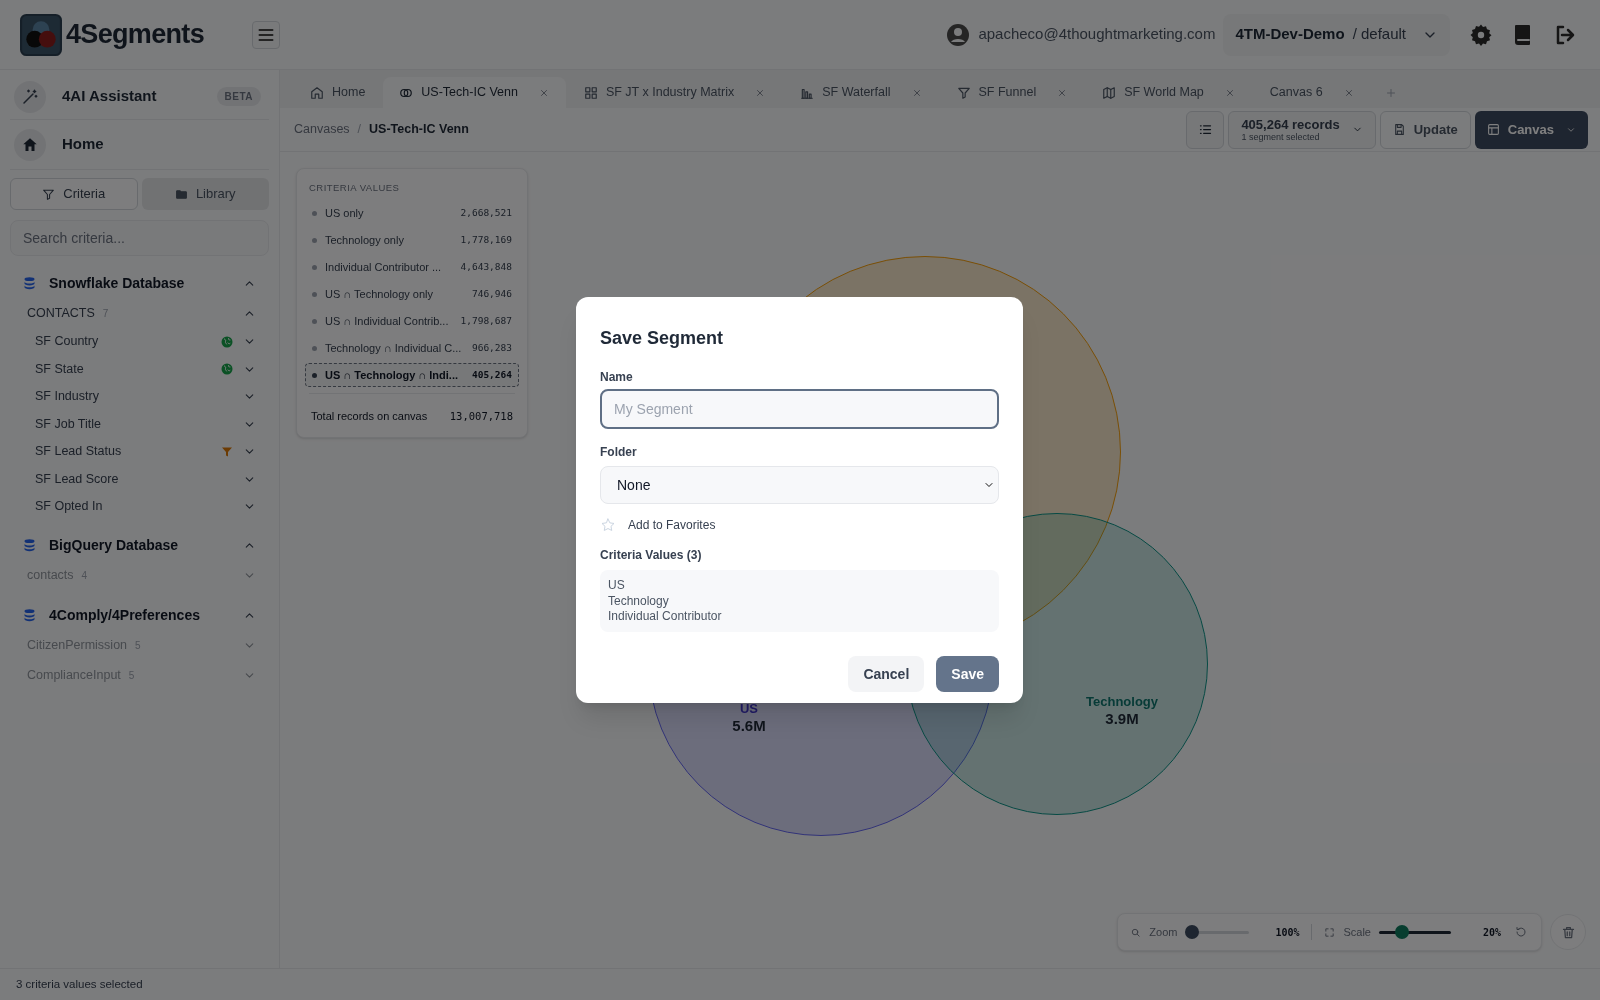 This screenshot has height=1000, width=1600. I want to click on menu-button, so click(266, 34).